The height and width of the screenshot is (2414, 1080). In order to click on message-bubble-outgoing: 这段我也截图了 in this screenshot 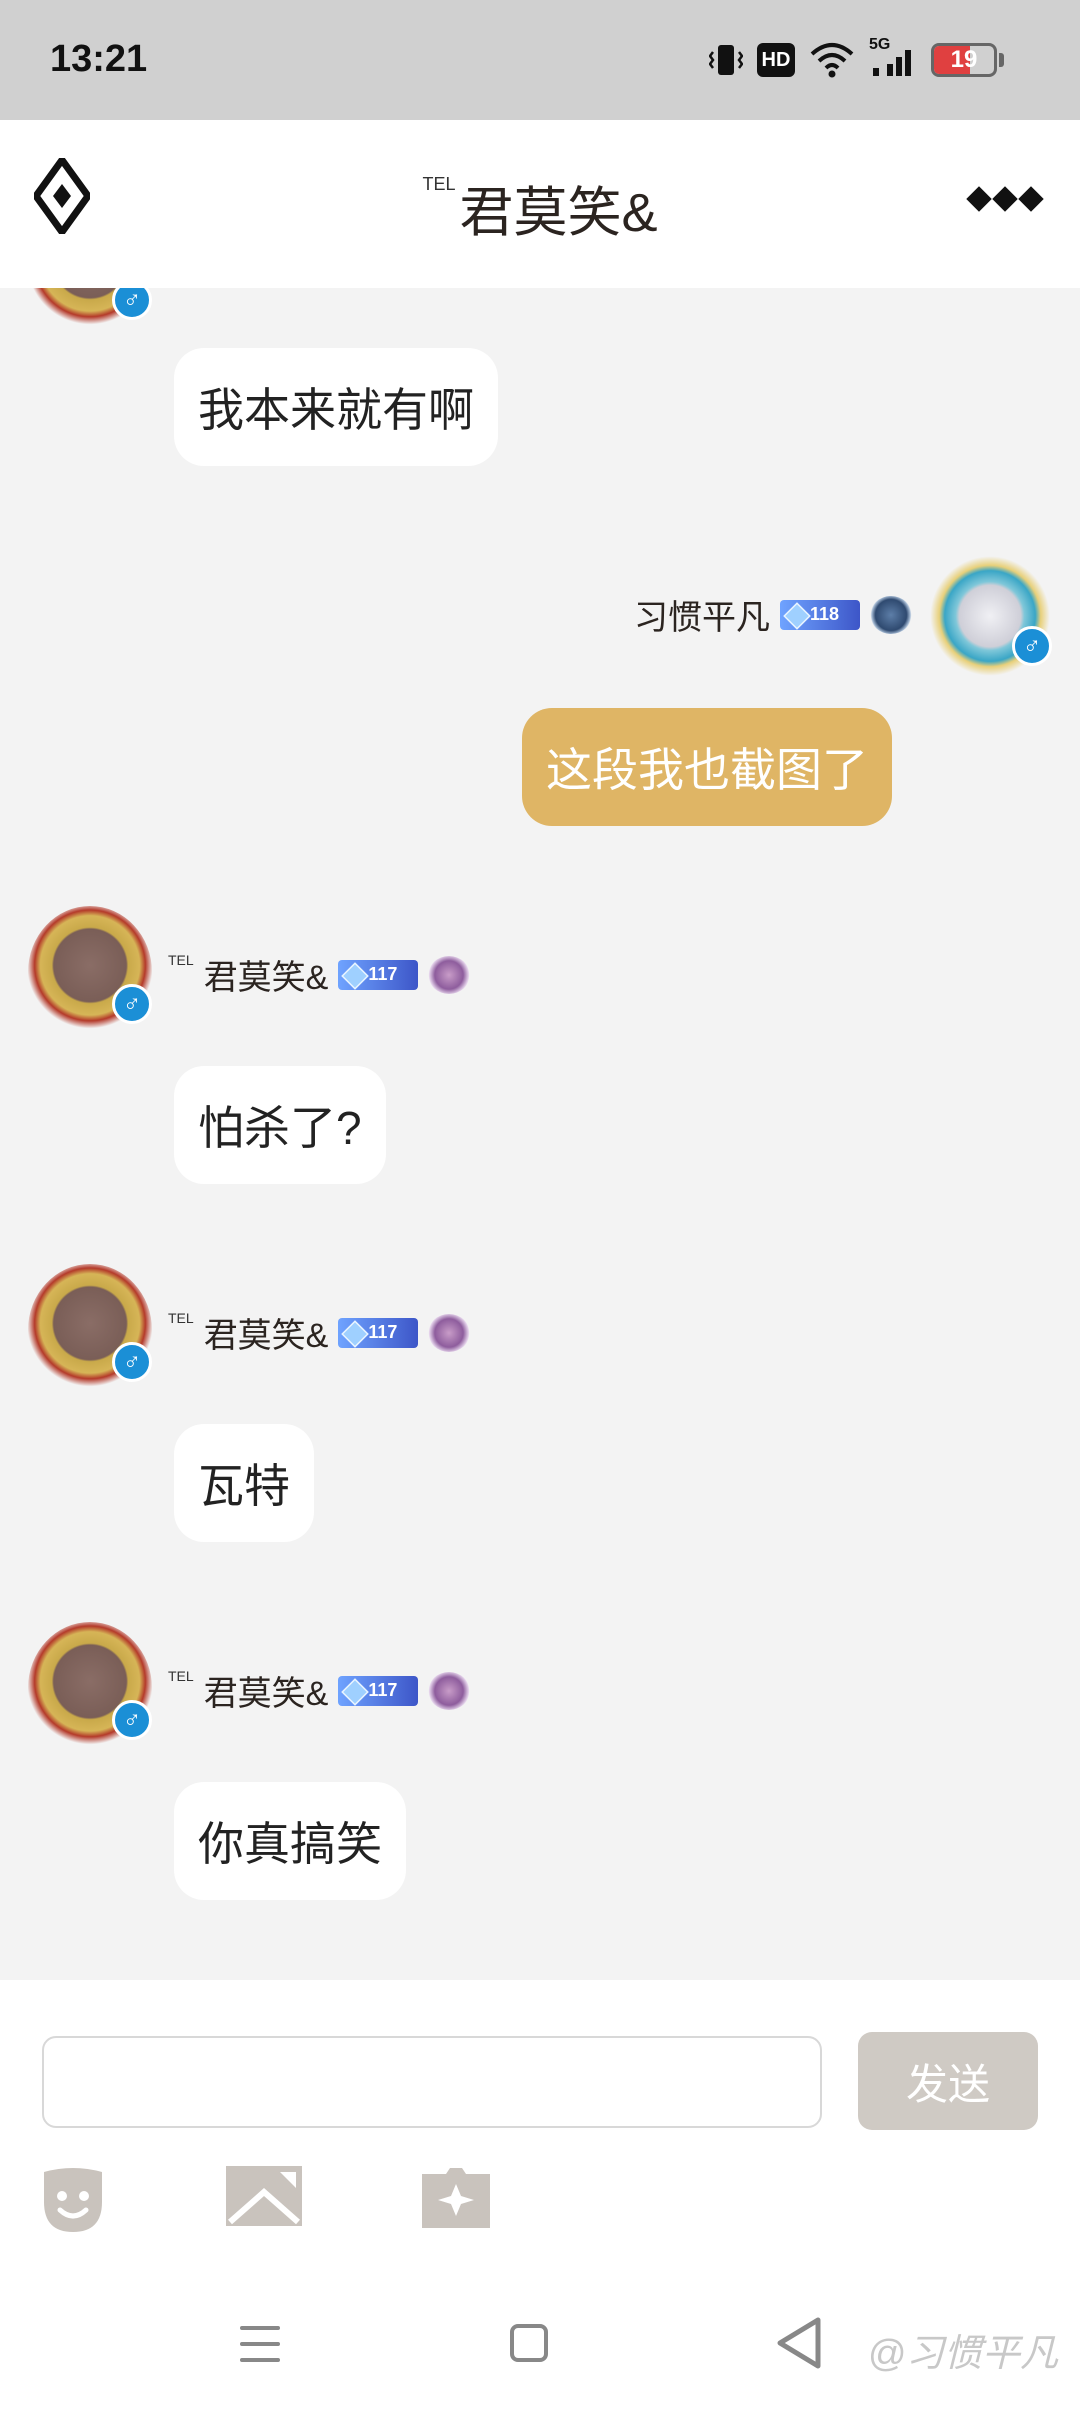, I will do `click(707, 767)`.